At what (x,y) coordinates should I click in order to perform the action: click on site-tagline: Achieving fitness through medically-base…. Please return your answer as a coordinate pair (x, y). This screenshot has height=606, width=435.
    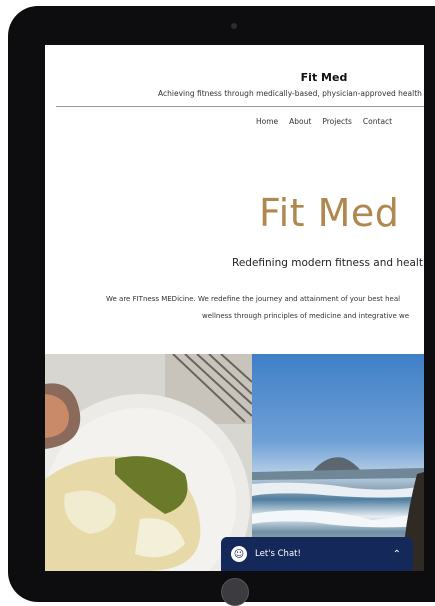
    Looking at the image, I should click on (290, 93).